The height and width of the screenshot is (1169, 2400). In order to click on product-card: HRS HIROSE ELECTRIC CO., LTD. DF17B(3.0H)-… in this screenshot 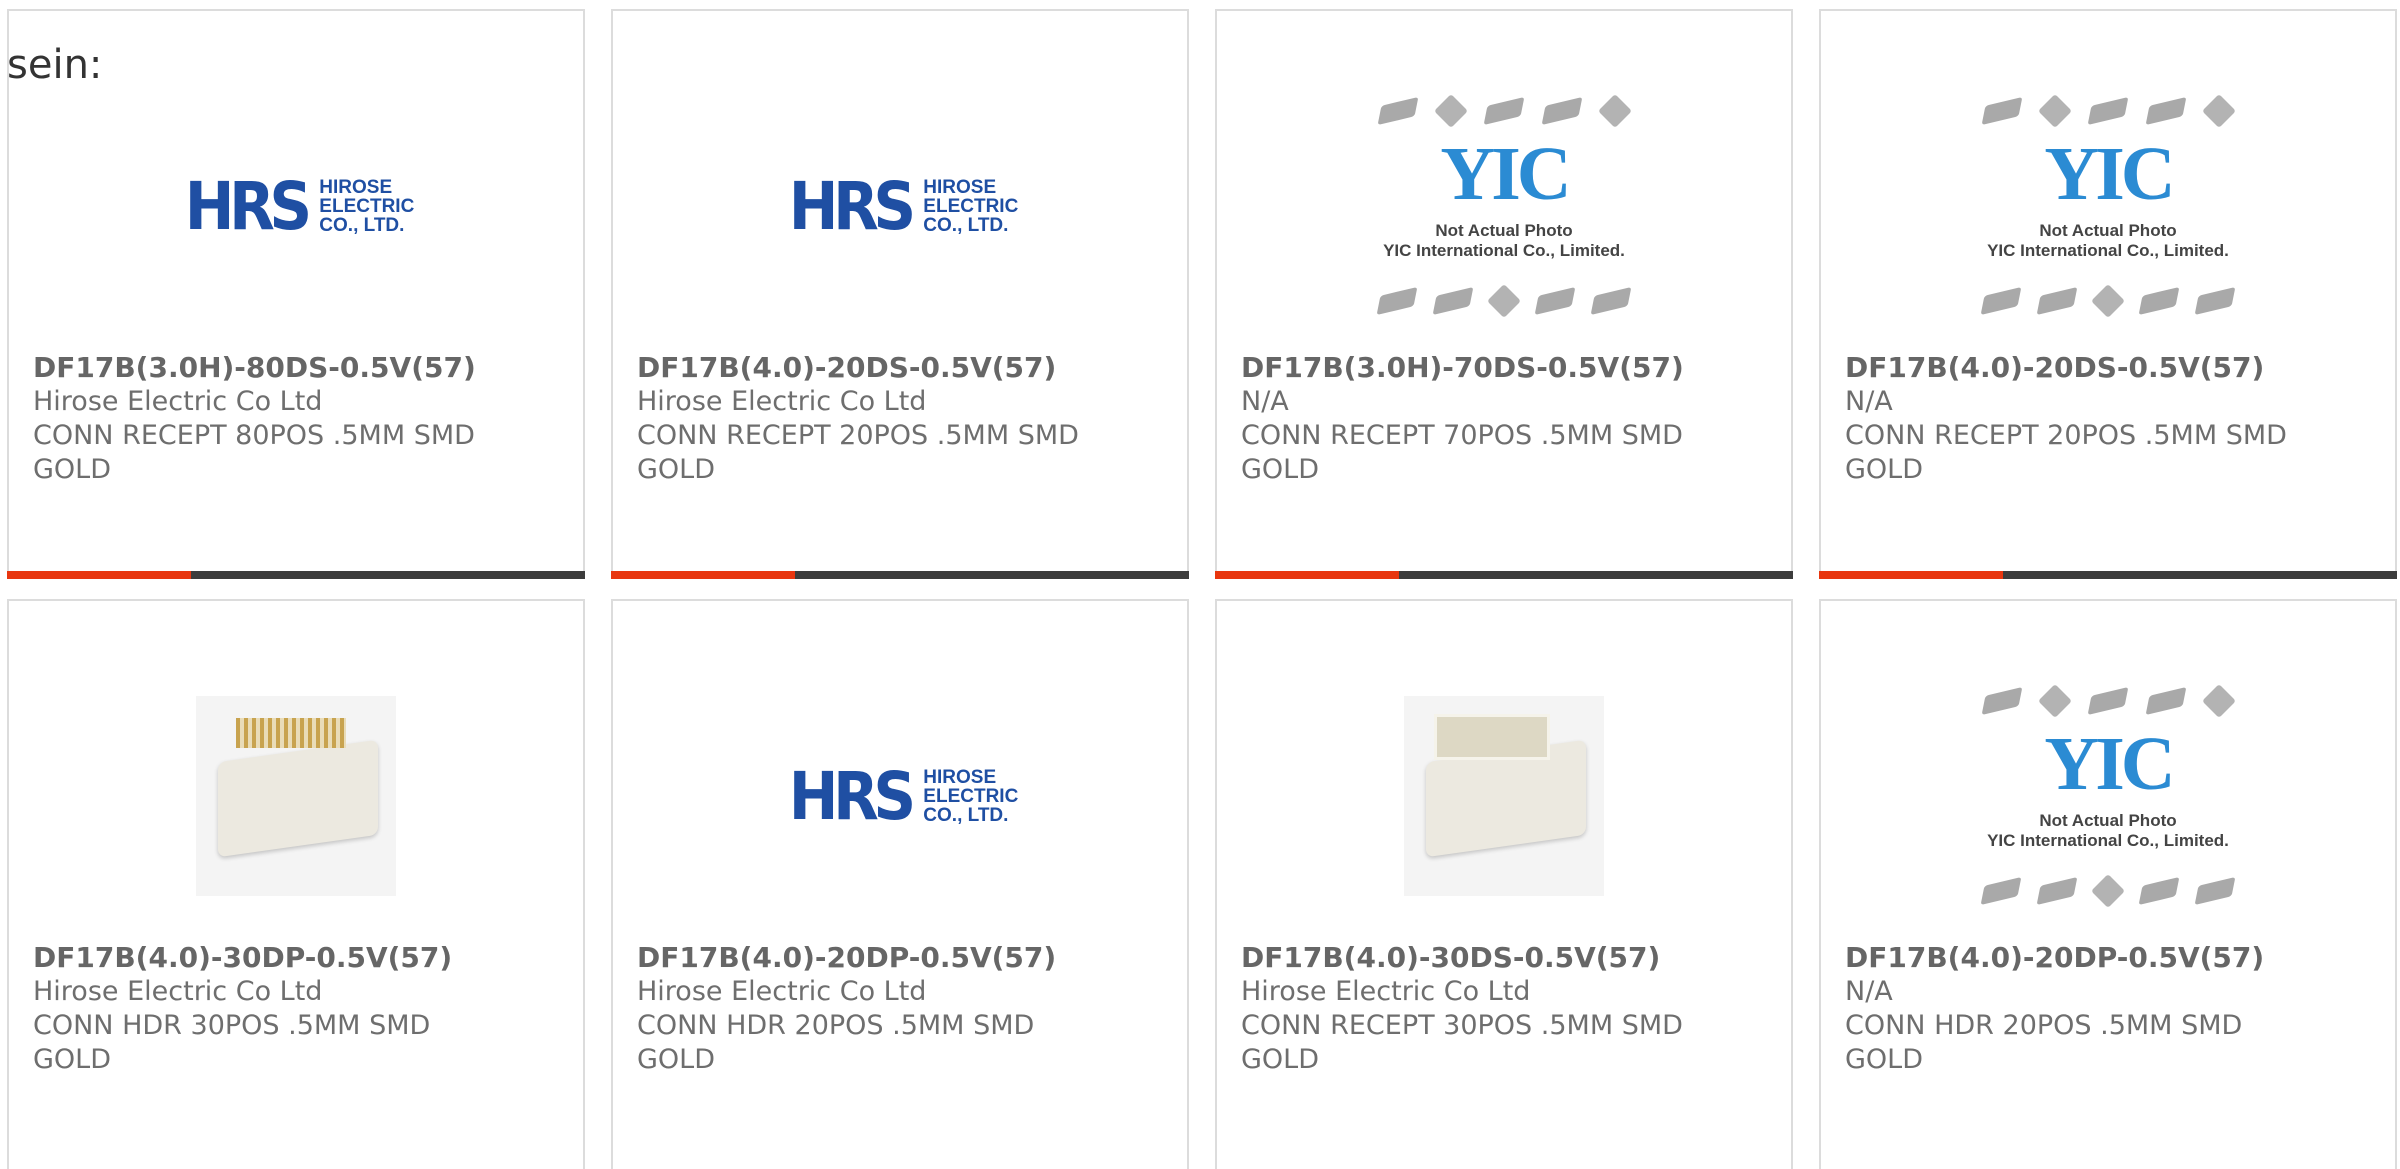, I will do `click(296, 294)`.